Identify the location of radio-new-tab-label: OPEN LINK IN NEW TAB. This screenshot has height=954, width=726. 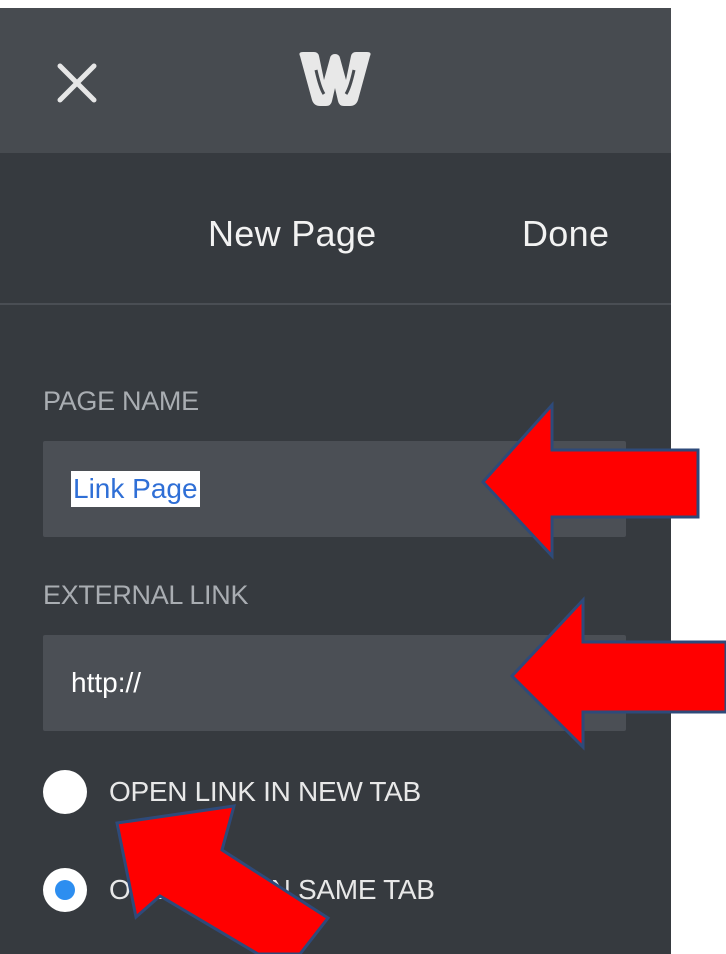
(265, 791).